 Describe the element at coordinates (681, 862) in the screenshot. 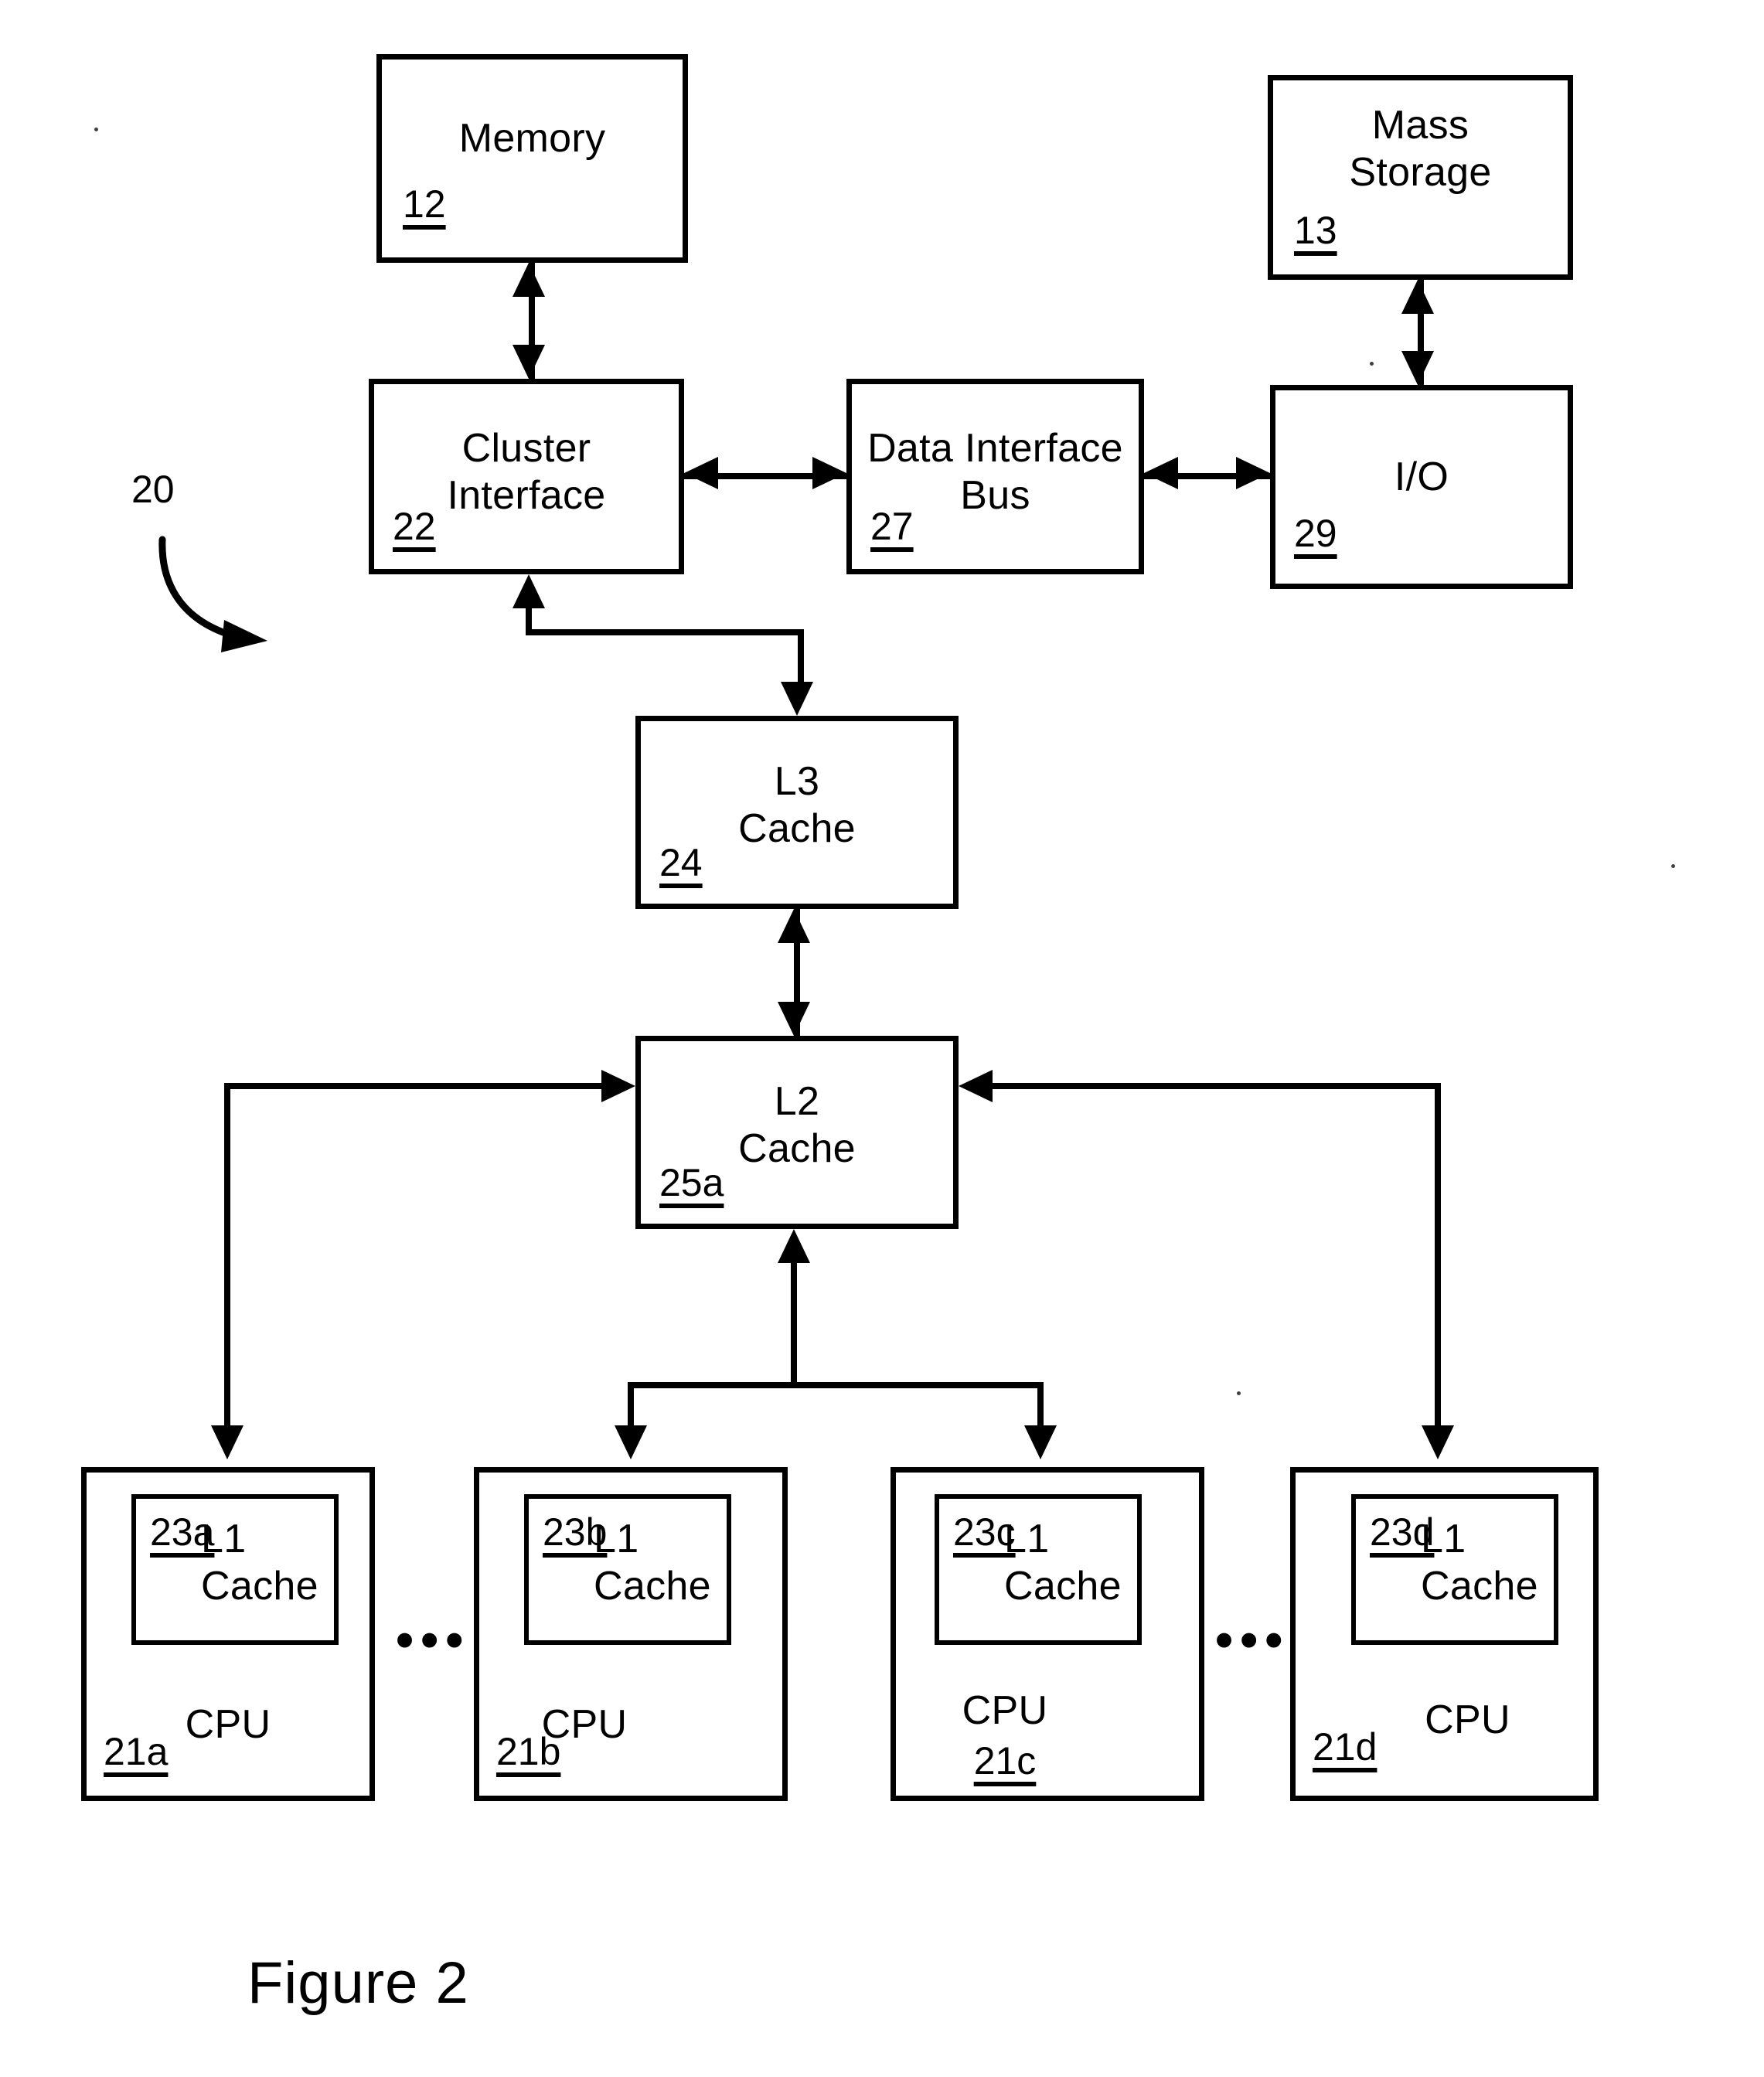

I see `block-l3-cache-ref: 24` at that location.